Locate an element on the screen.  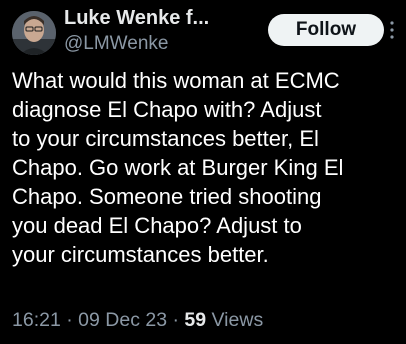
tweet-date: 09 Dec 23 is located at coordinates (122, 320).